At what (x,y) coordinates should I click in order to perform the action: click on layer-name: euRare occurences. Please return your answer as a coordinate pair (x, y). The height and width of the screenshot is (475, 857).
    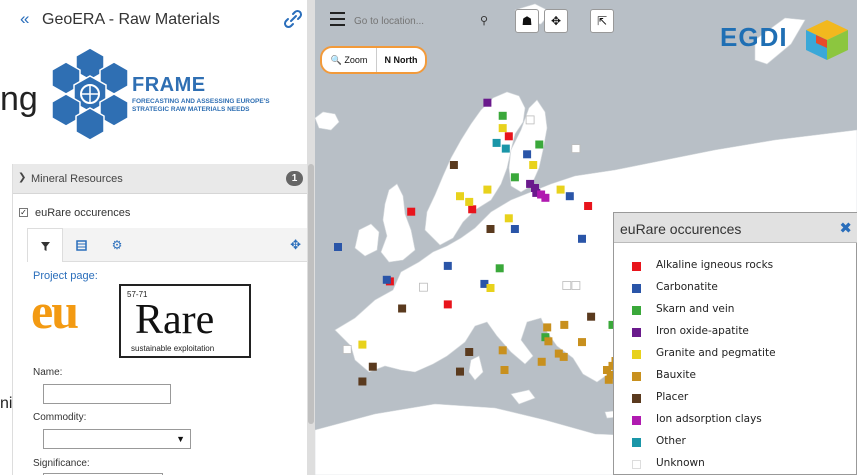
    Looking at the image, I should click on (83, 213).